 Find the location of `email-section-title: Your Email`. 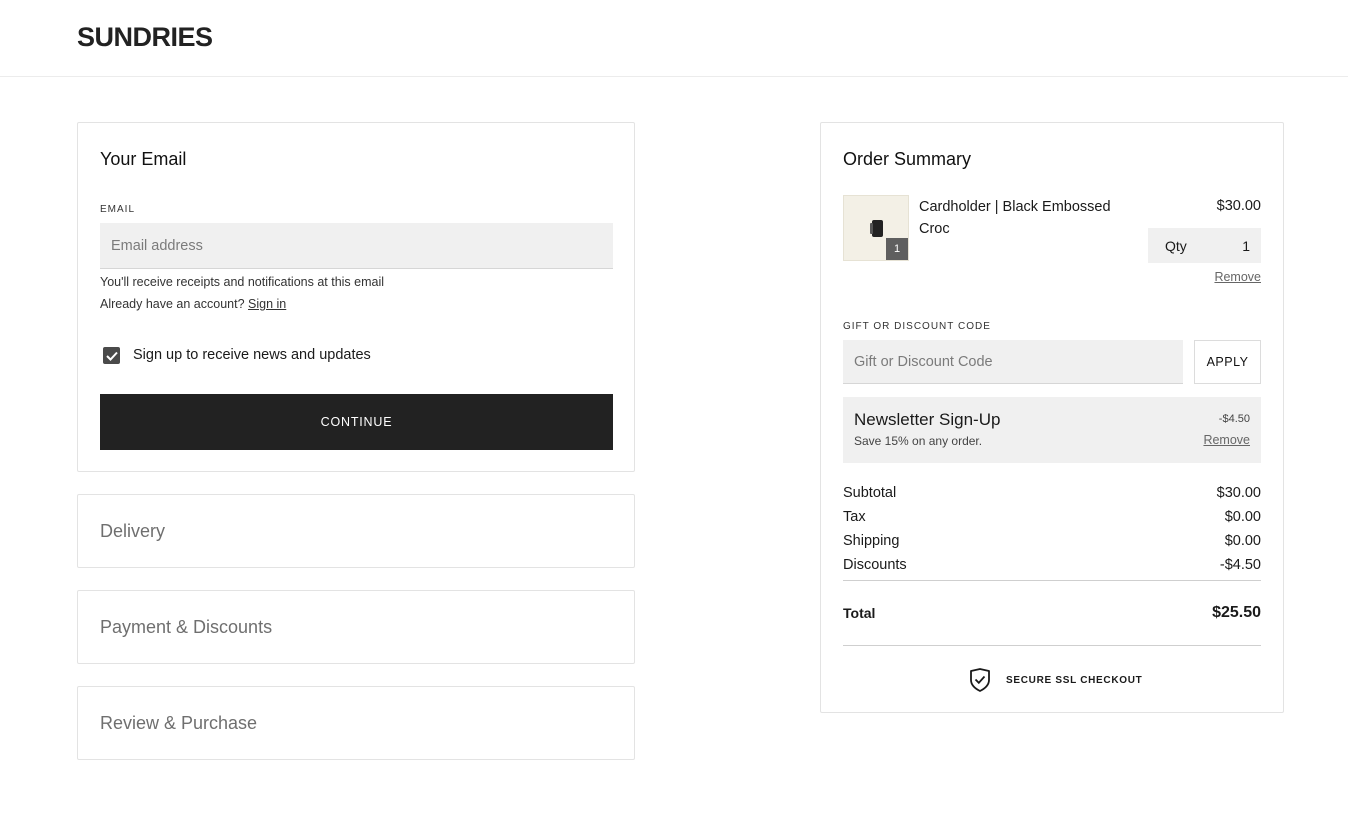

email-section-title: Your Email is located at coordinates (143, 159).